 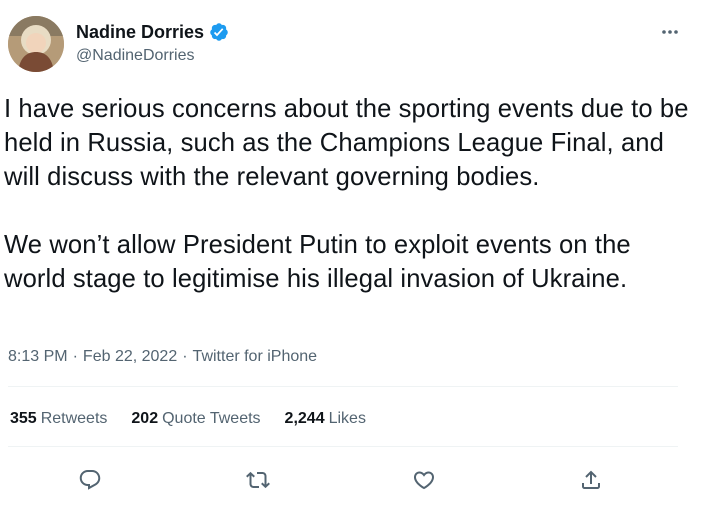 I want to click on handle: @NadineDorries, so click(x=152, y=56).